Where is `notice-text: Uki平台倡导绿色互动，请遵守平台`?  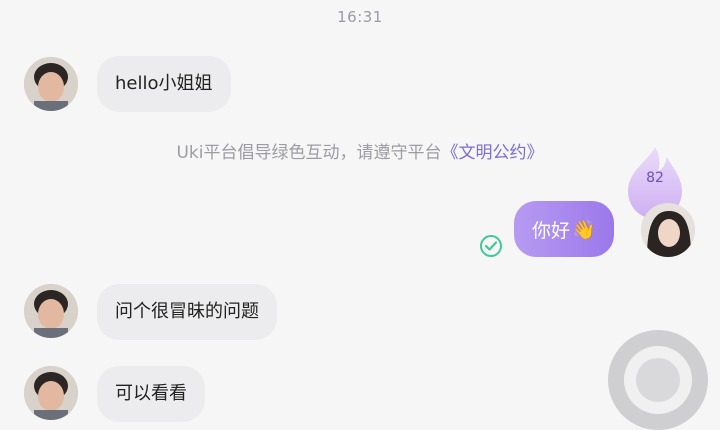 notice-text: Uki平台倡导绿色互动，请遵守平台 is located at coordinates (309, 153).